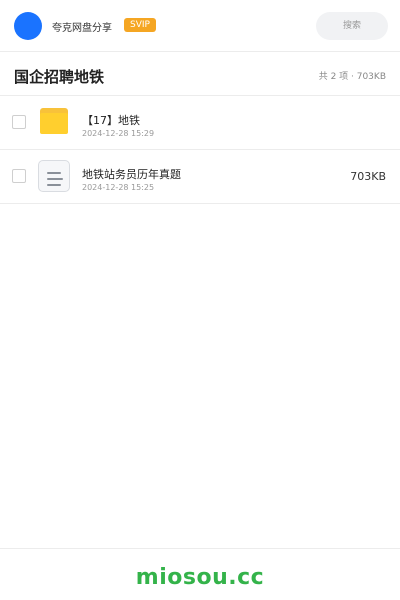  I want to click on file-name: 【17】地铁, so click(111, 120).